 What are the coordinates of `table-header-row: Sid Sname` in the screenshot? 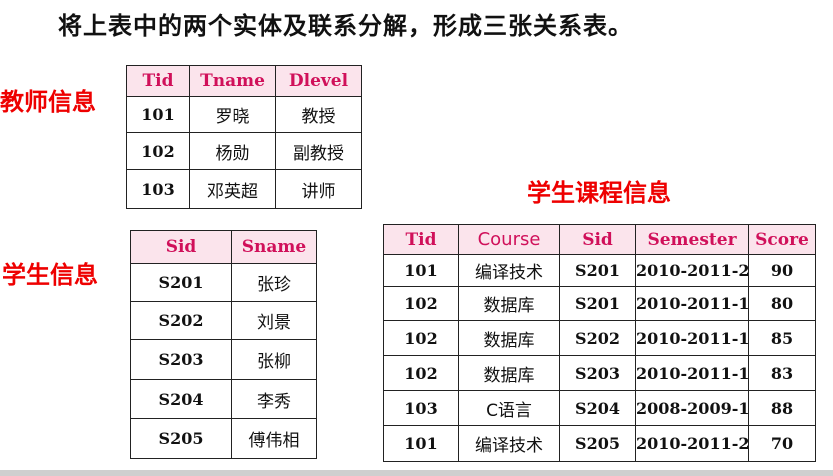 It's located at (223, 247).